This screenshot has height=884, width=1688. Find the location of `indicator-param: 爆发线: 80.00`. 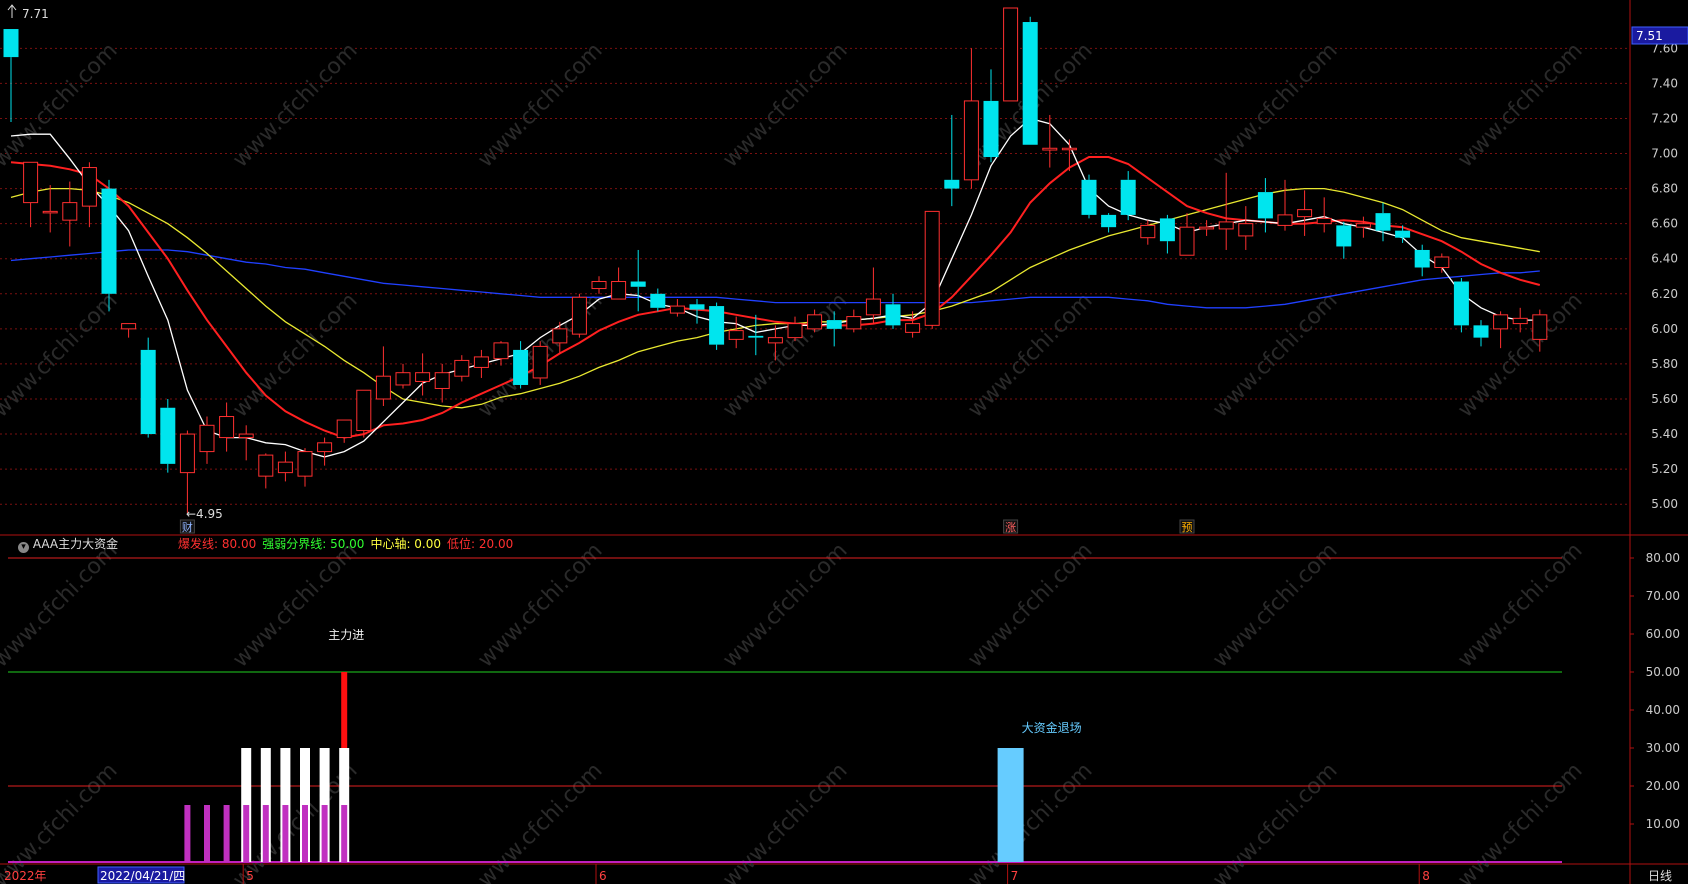

indicator-param: 爆发线: 80.00 is located at coordinates (217, 544).